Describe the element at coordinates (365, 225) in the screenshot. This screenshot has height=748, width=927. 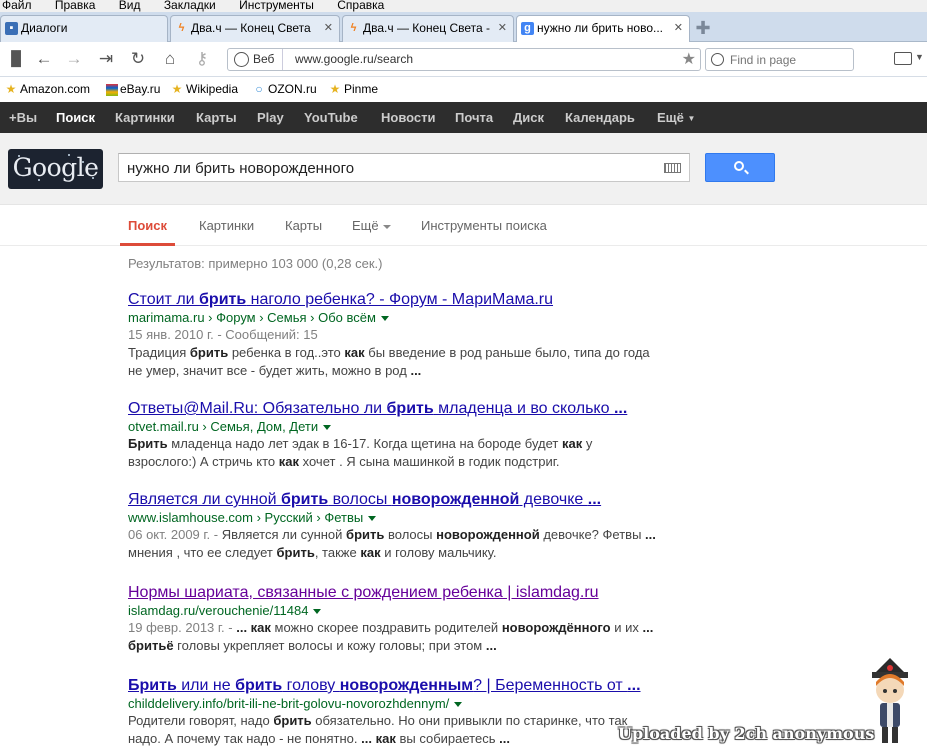
I see `tab-more-label: Ещё` at that location.